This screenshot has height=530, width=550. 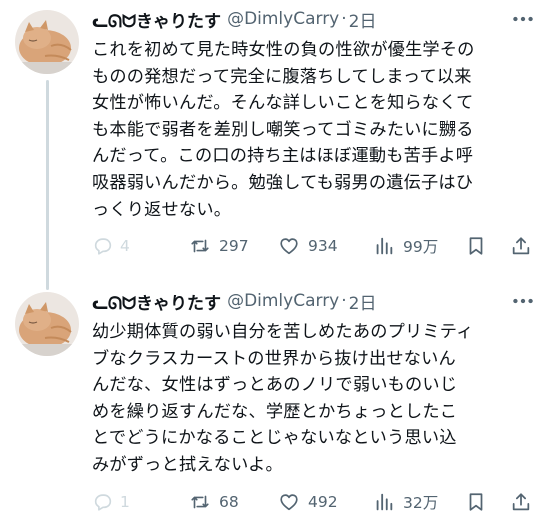 What do you see at coordinates (214, 502) in the screenshot?
I see `repost-button: 68` at bounding box center [214, 502].